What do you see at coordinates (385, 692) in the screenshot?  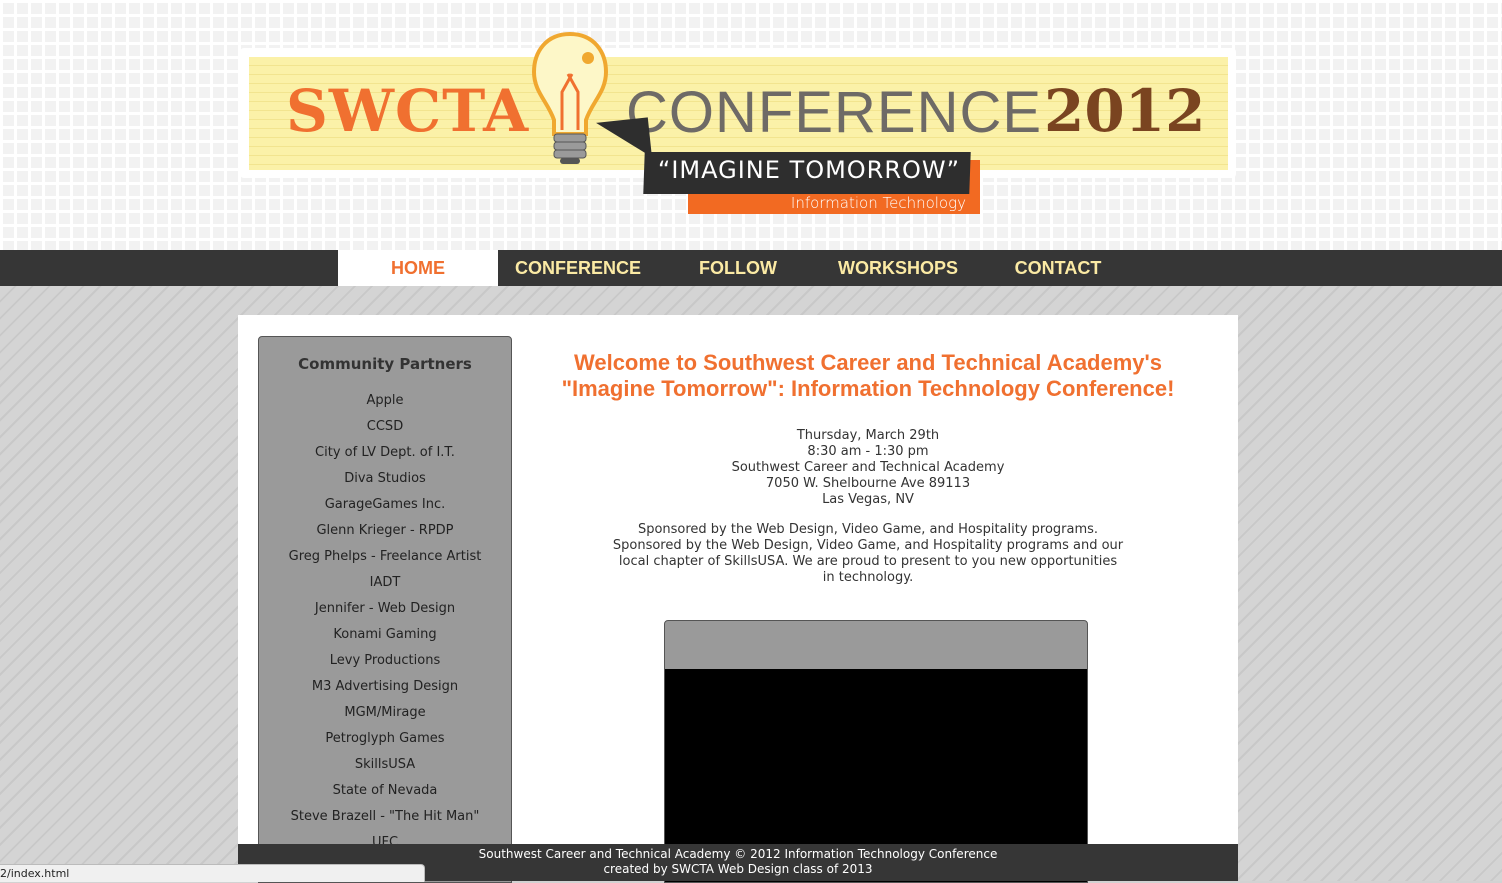 I see `partner-item: M3 Advertising Design` at bounding box center [385, 692].